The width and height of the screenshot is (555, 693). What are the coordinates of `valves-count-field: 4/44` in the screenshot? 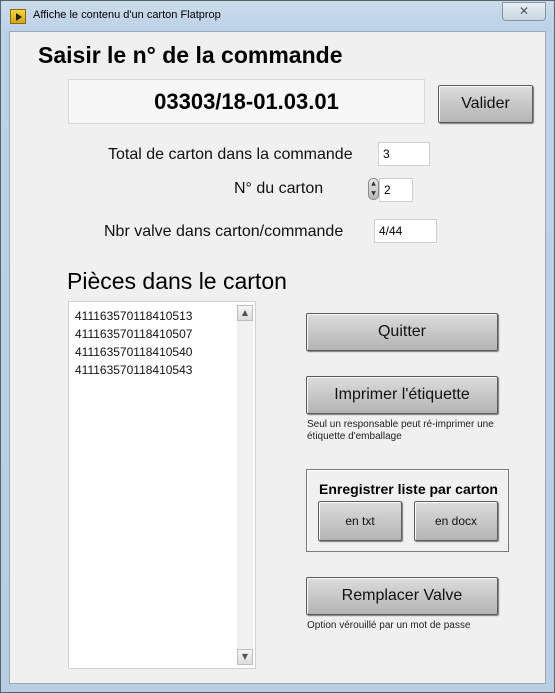 It's located at (405, 231).